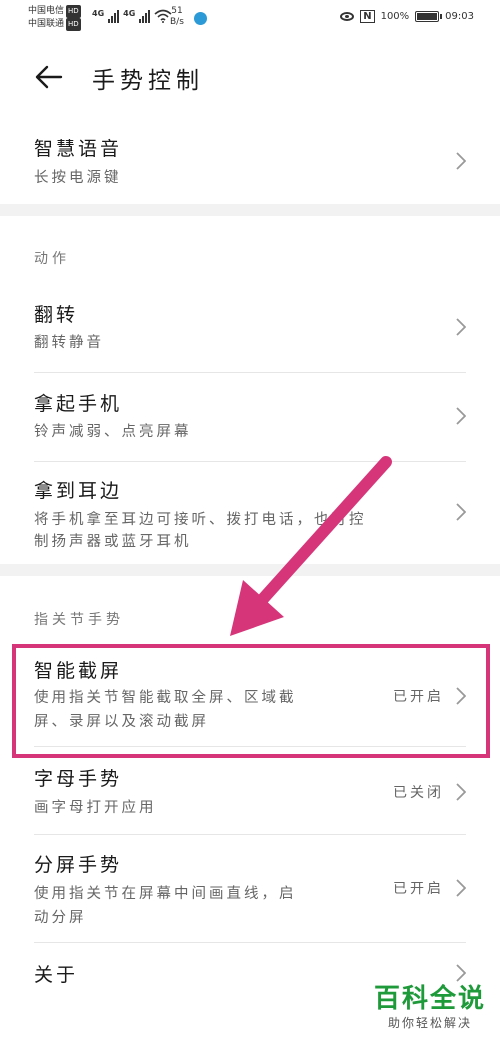  I want to click on item-subtitle-line-2: 动分屏, so click(60, 918).